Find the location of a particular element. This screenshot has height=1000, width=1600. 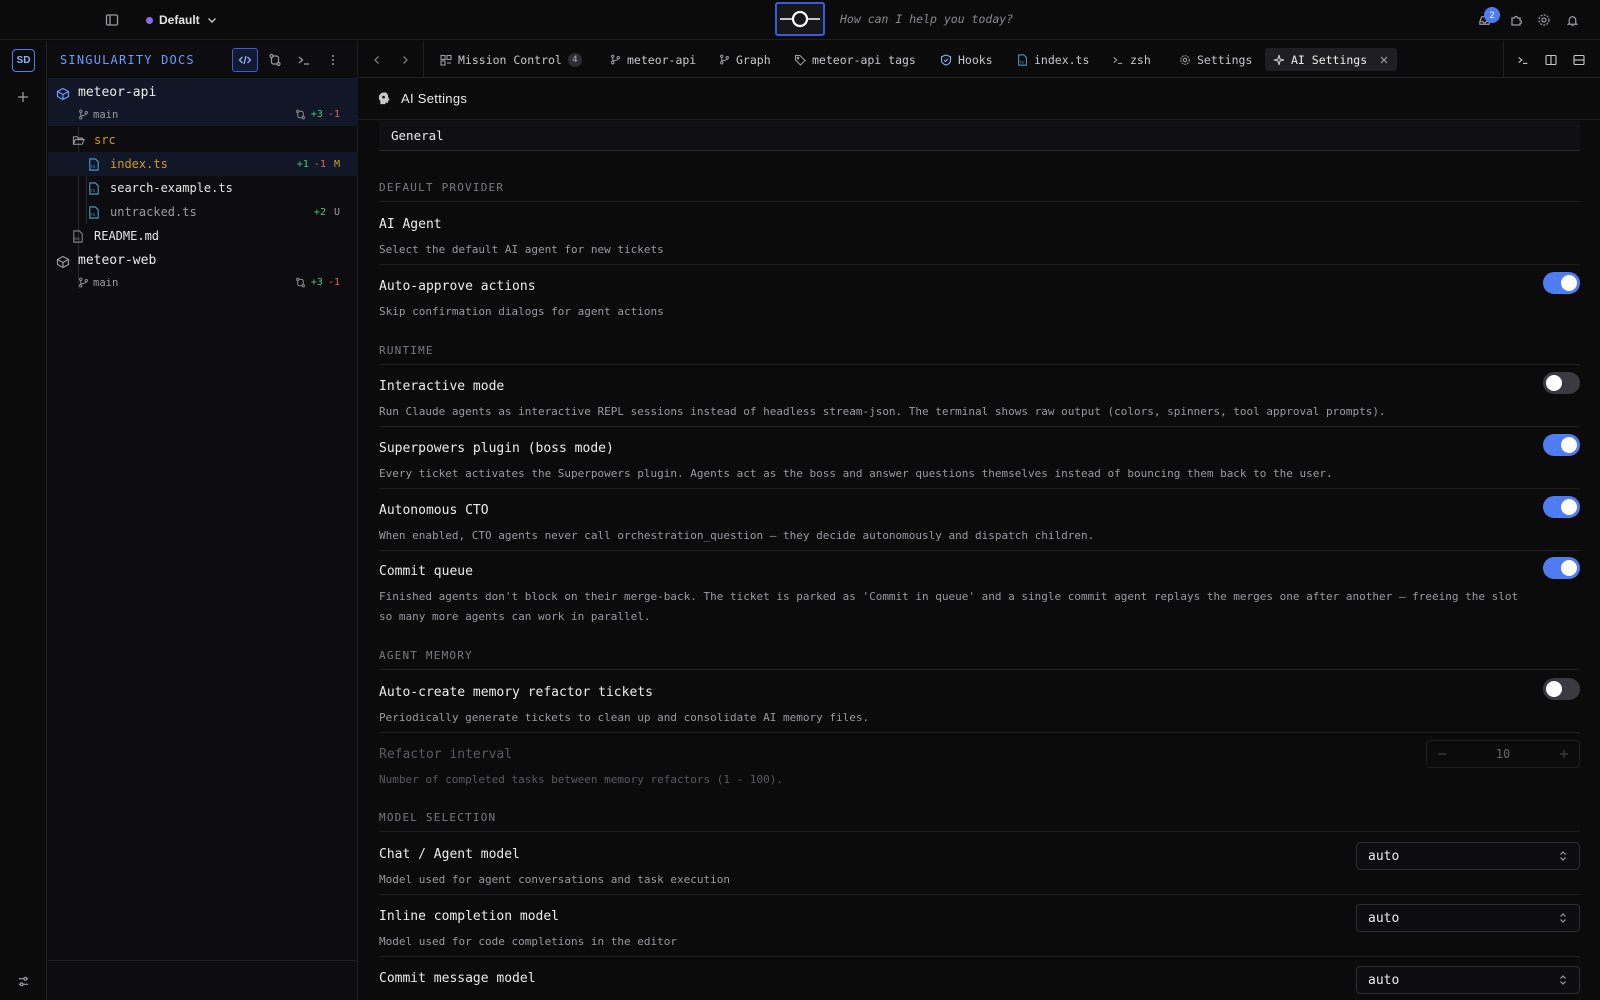

tab-meteor-api-tags: meteor-api tags is located at coordinates (855, 59).